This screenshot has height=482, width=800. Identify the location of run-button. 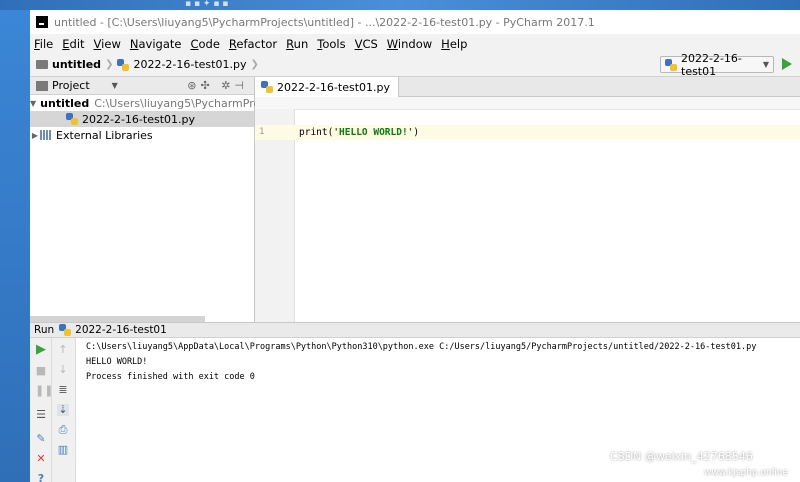
(787, 64).